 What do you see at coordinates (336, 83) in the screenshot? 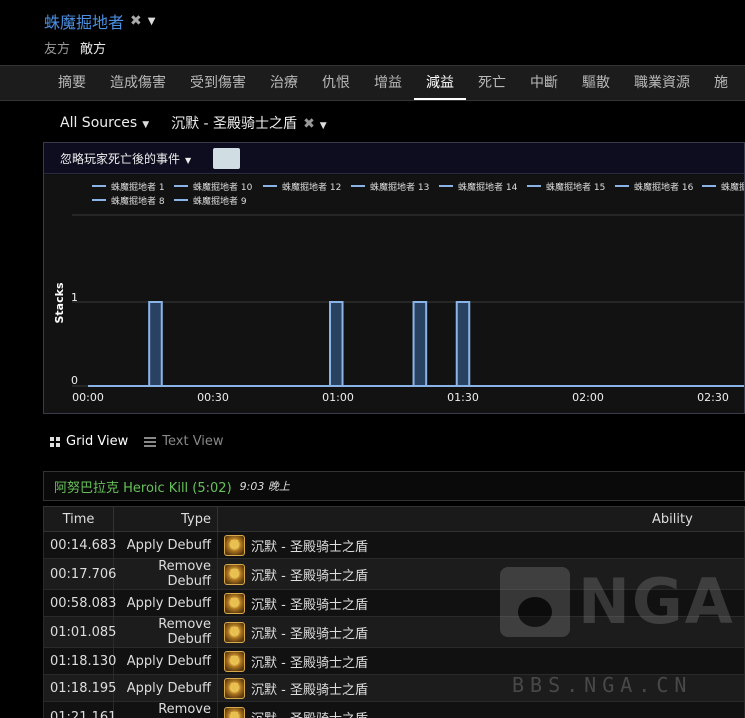
I see `tab-4: 仇恨` at bounding box center [336, 83].